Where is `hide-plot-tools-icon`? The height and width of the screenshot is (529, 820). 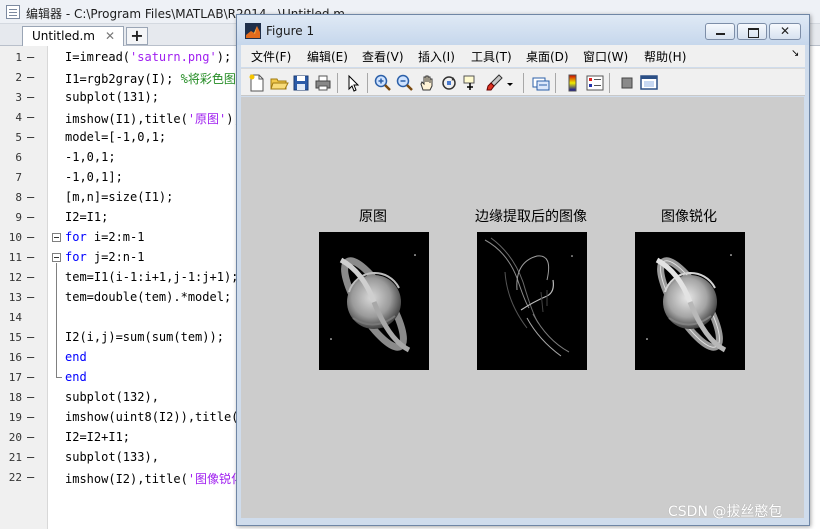 hide-plot-tools-icon is located at coordinates (627, 83).